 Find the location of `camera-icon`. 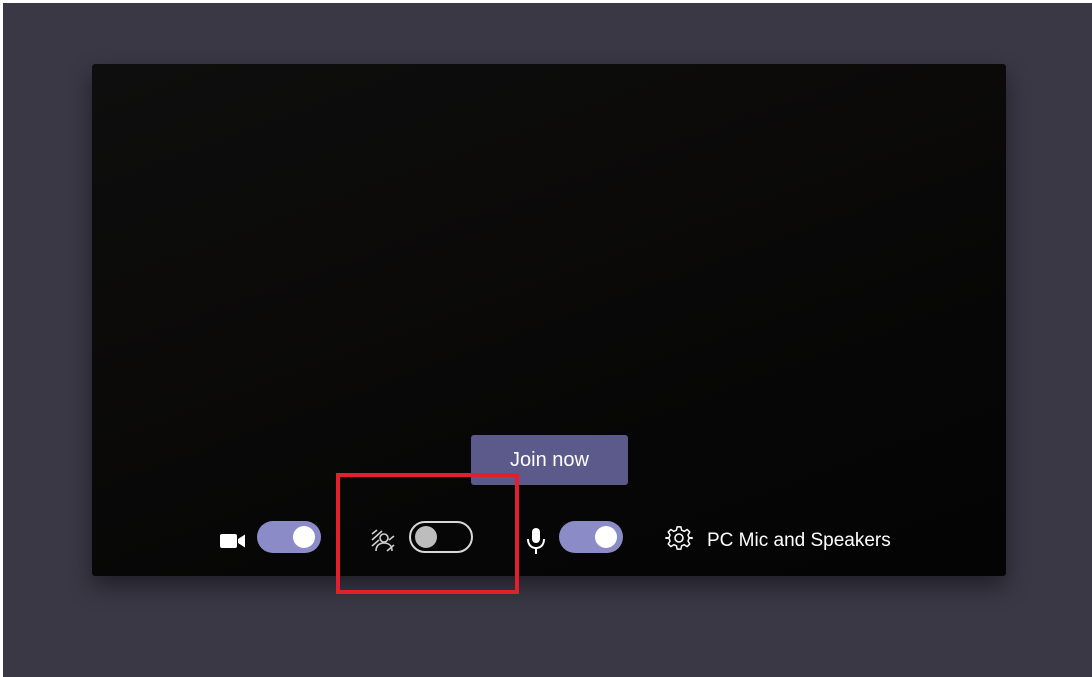

camera-icon is located at coordinates (232, 541).